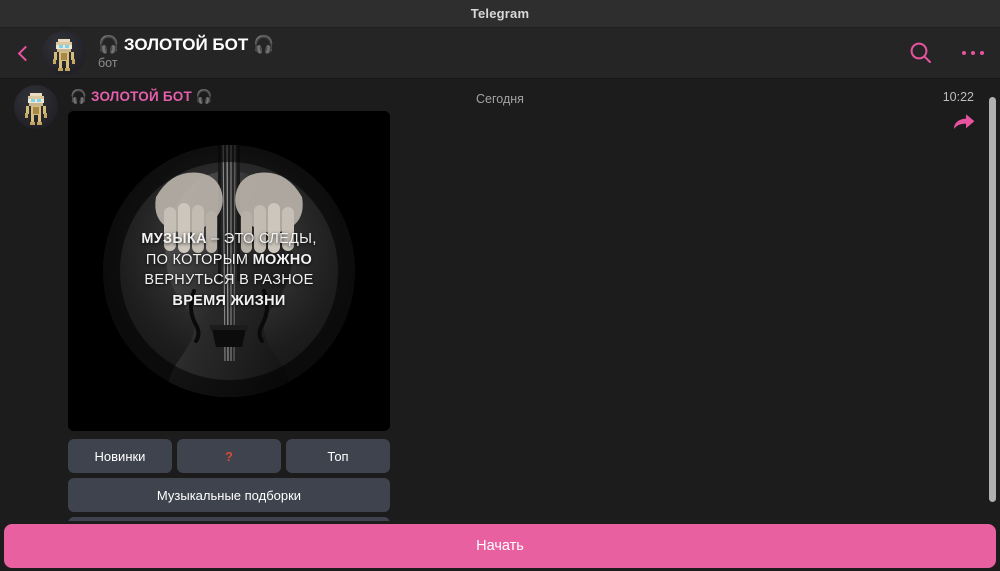 This screenshot has width=1000, height=571. I want to click on keyboard-button-music-collections: Музыкальные подборки, so click(229, 495).